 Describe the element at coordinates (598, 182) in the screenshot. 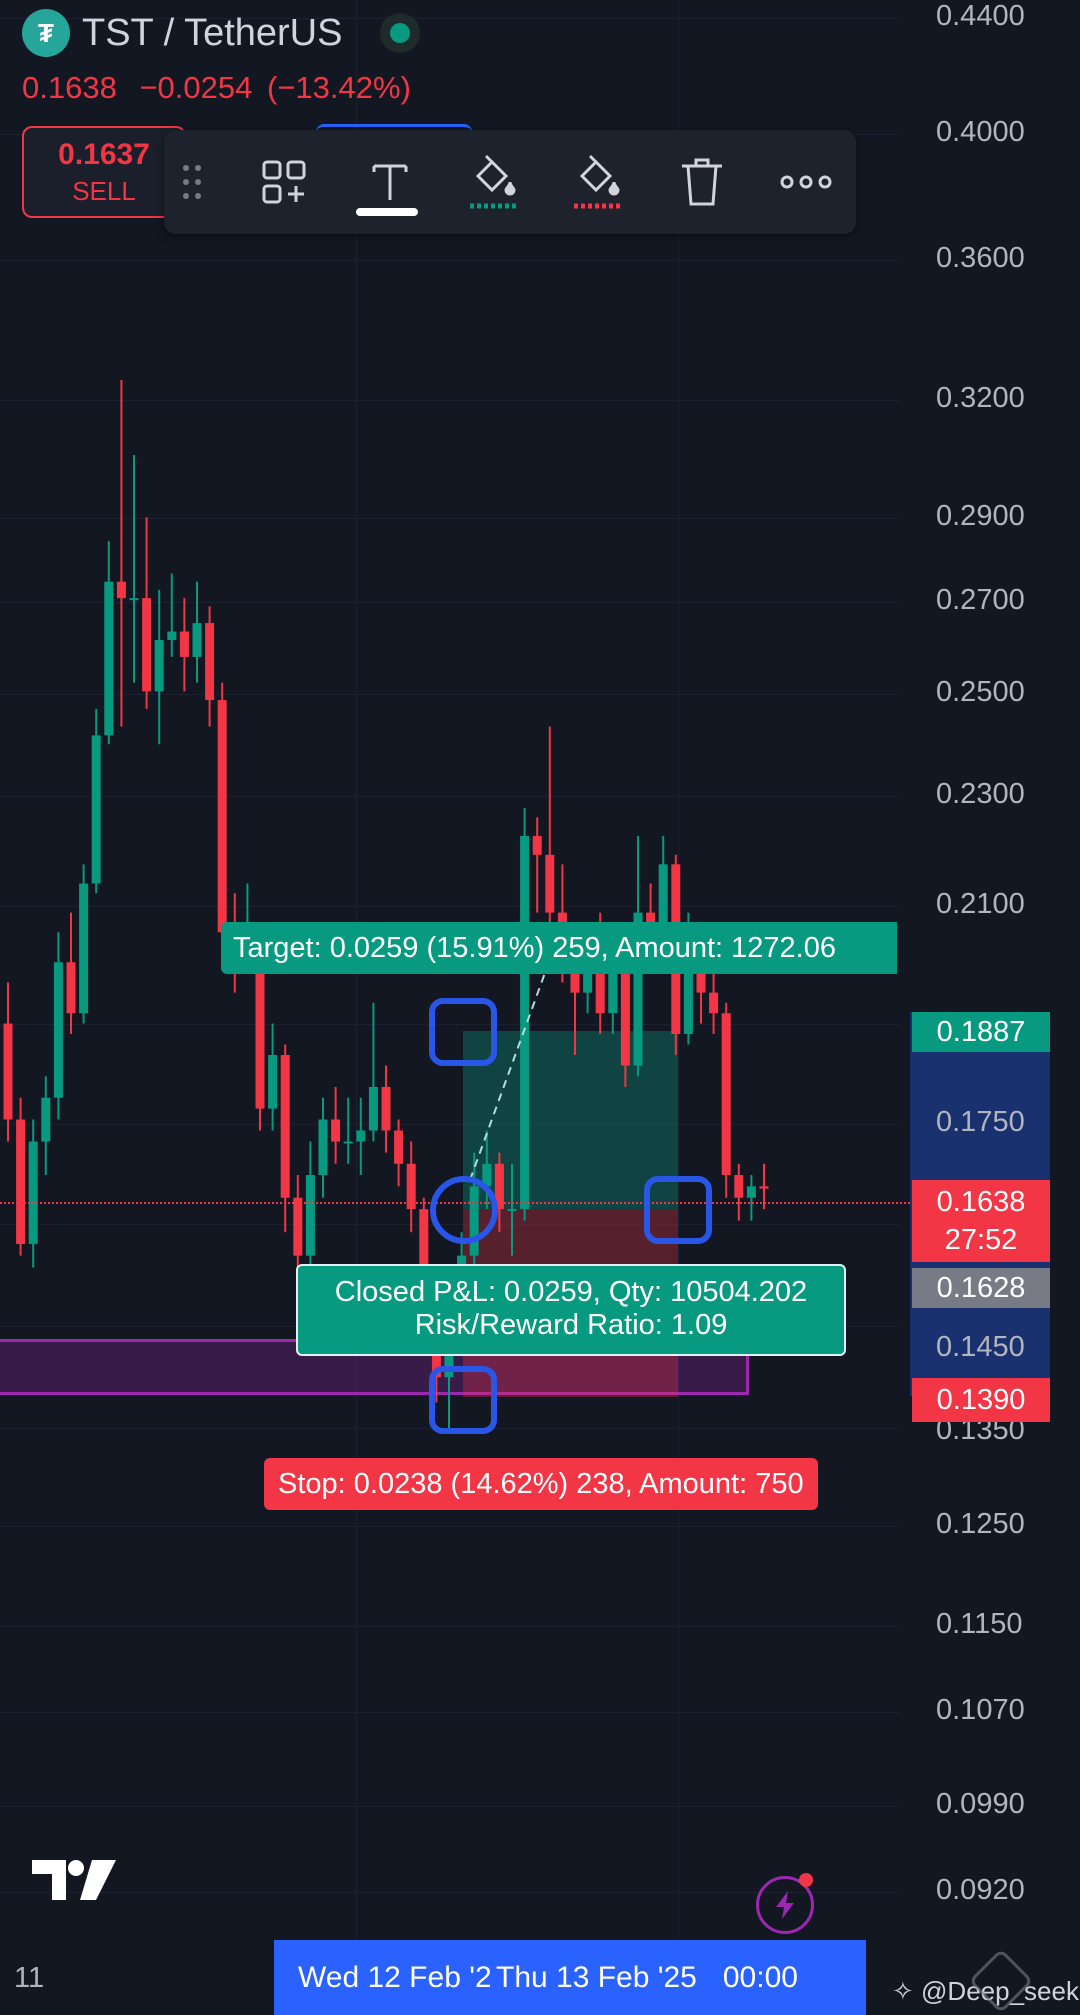

I see `fill-loss-icon` at that location.